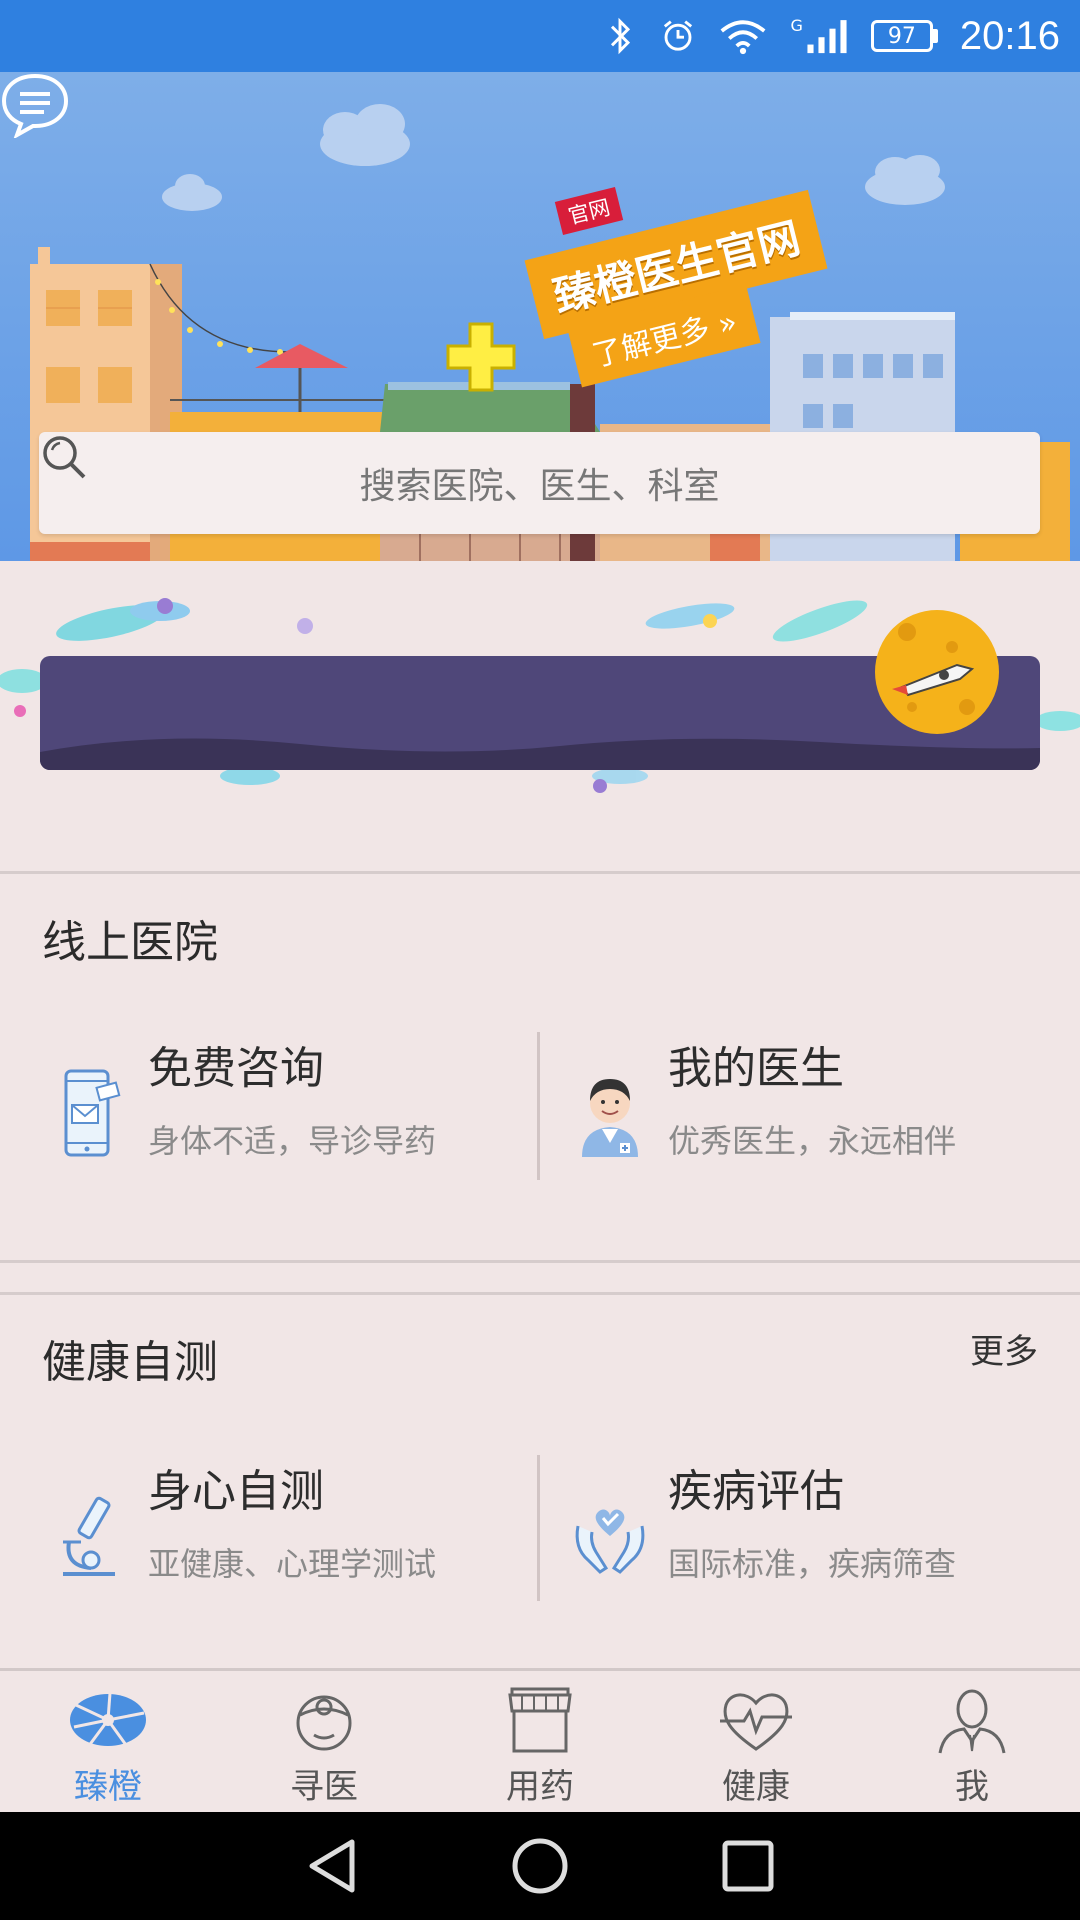  I want to click on health-test-title: 健康自测, so click(130, 1362).